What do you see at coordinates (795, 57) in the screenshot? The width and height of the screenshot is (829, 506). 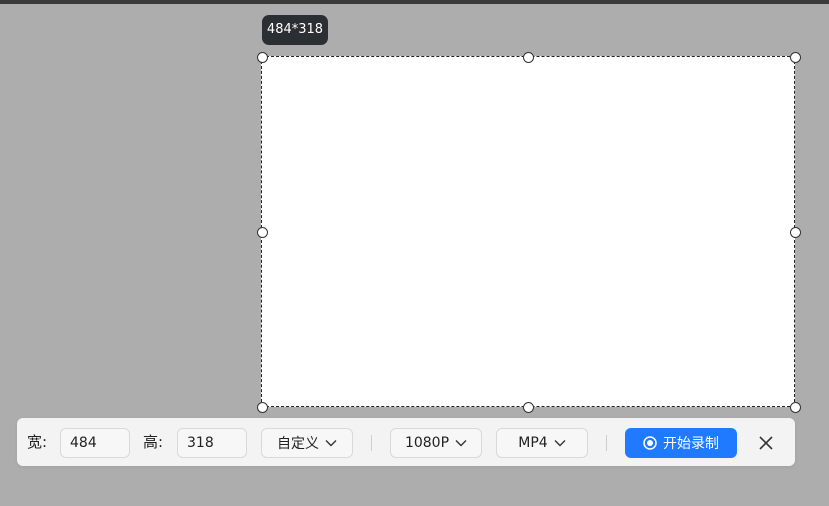 I see `resize-handle-top-right` at bounding box center [795, 57].